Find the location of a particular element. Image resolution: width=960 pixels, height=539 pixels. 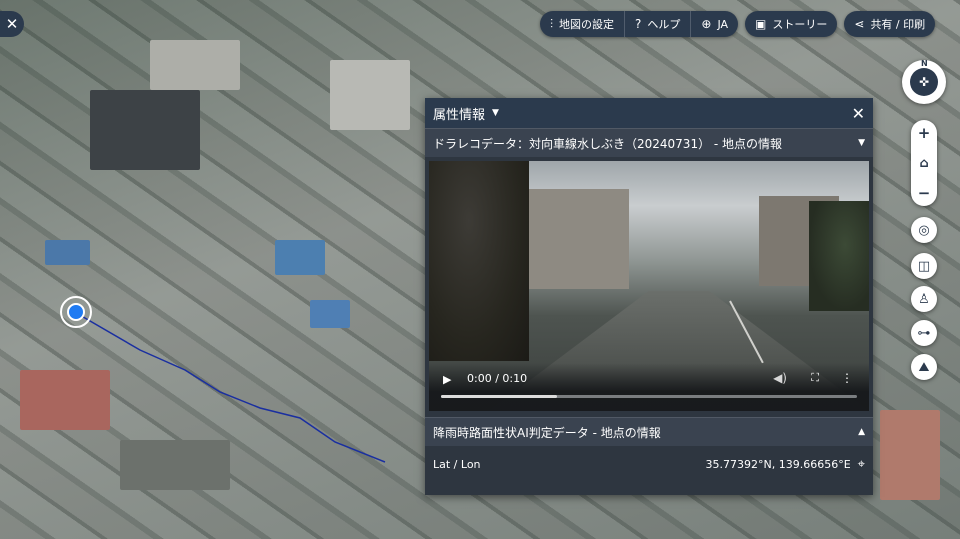

fullscreen-icon: ⛶ is located at coordinates (815, 378).